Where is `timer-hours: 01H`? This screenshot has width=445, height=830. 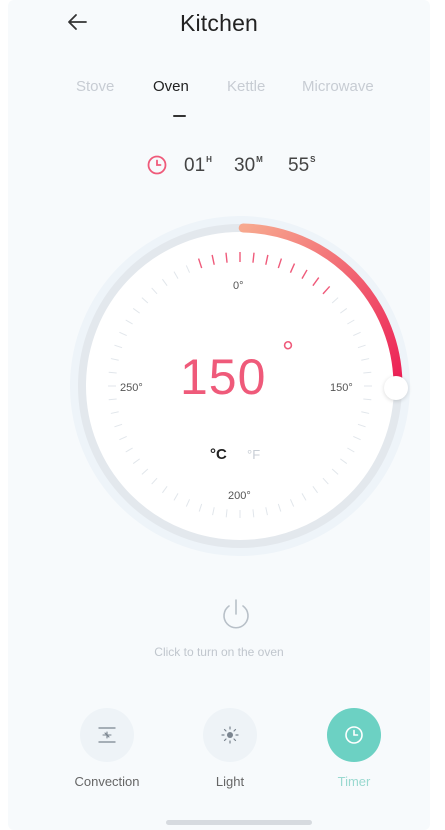
timer-hours: 01H is located at coordinates (198, 165).